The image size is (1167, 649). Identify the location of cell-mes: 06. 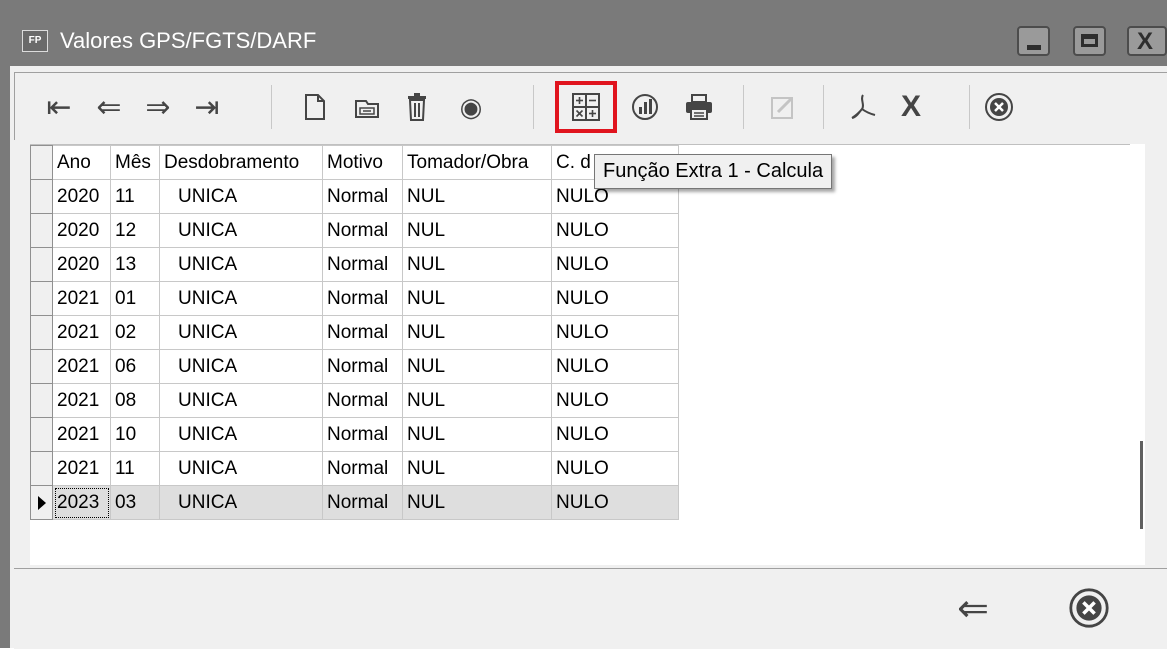
(135, 366).